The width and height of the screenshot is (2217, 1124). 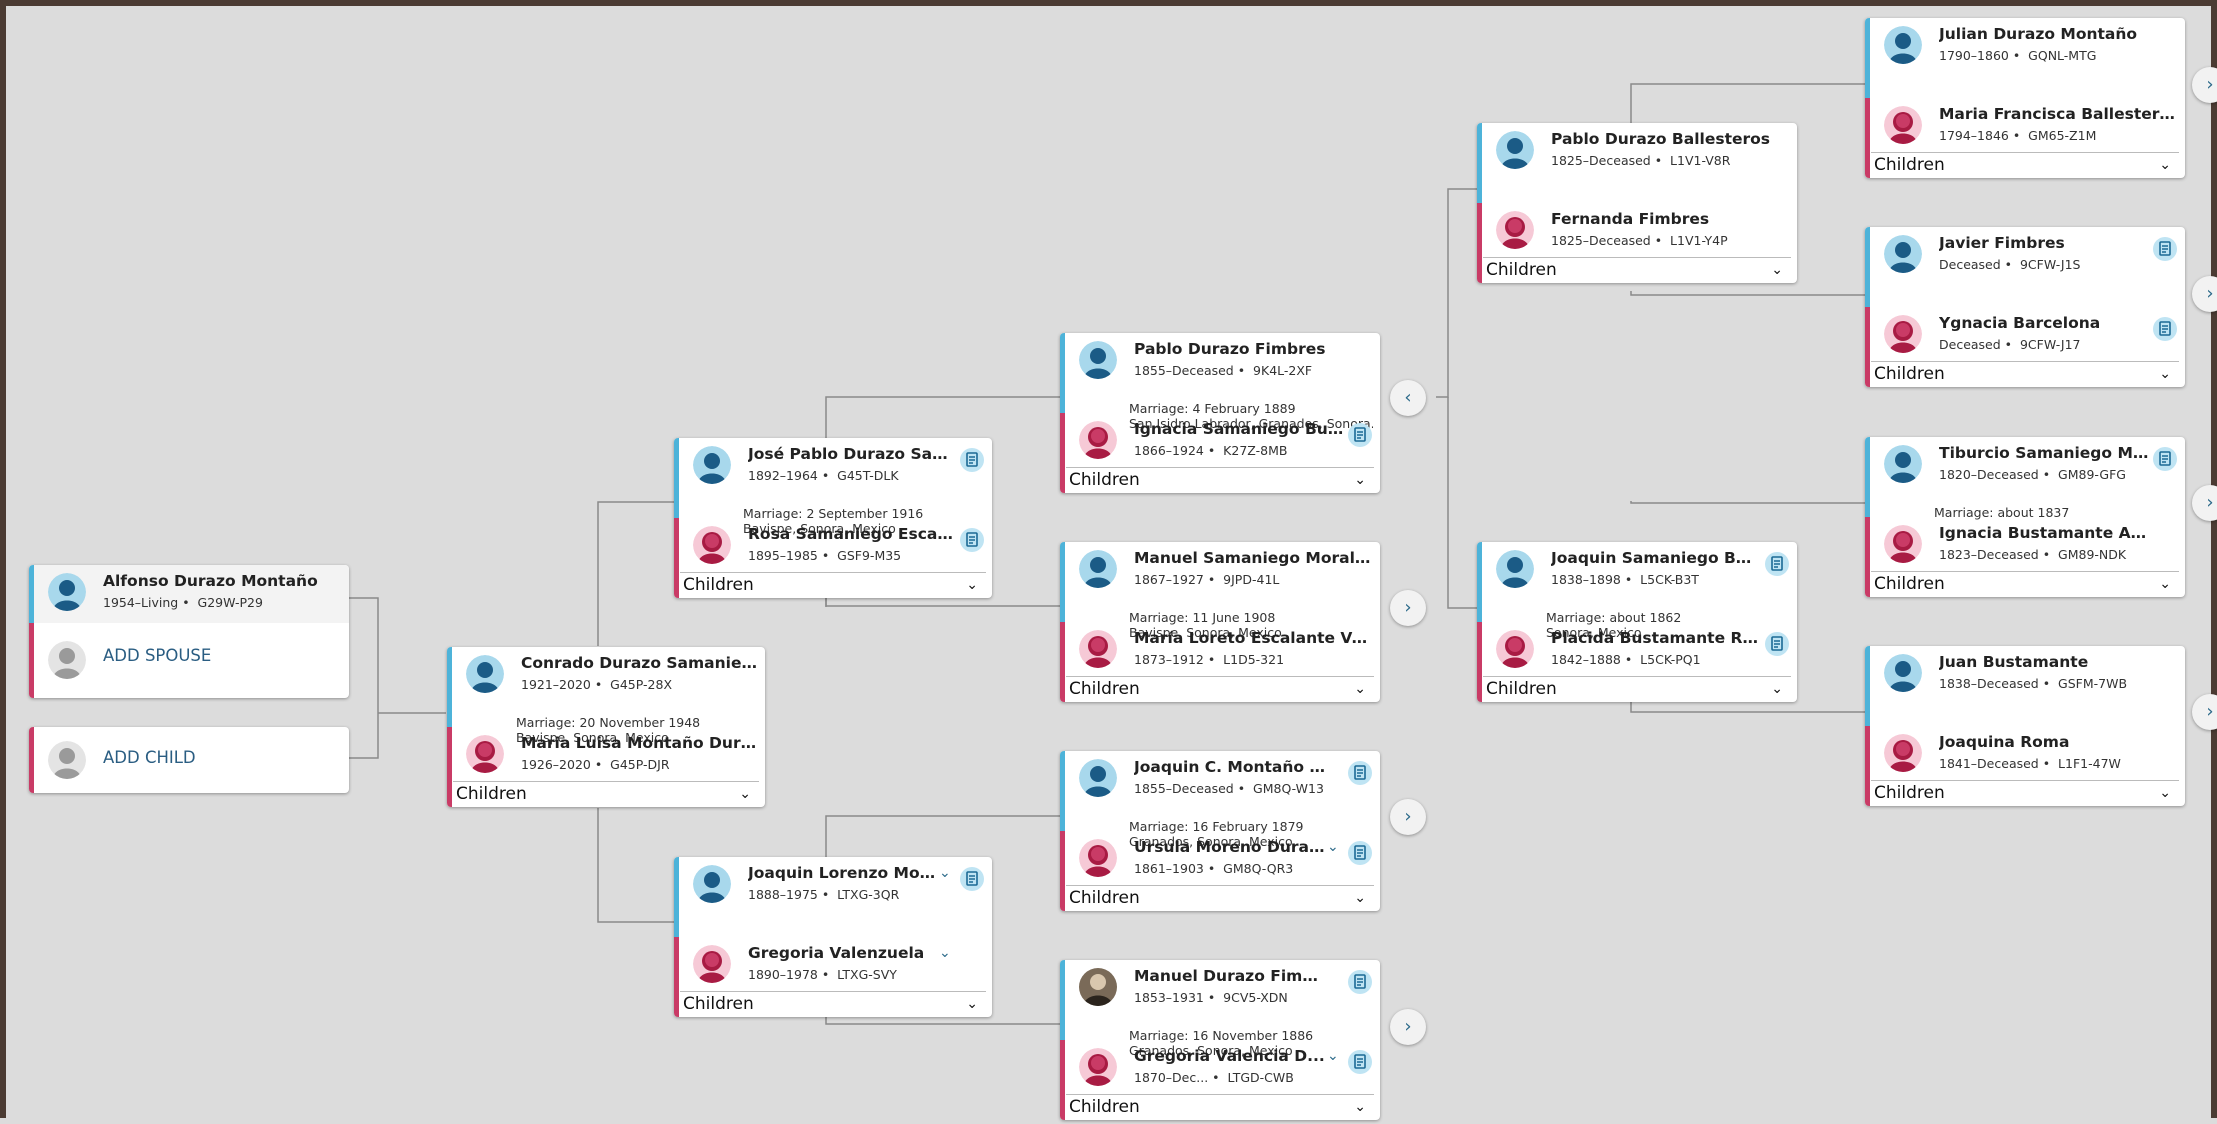 I want to click on person-lifespan: 1794–1846, so click(x=1974, y=135).